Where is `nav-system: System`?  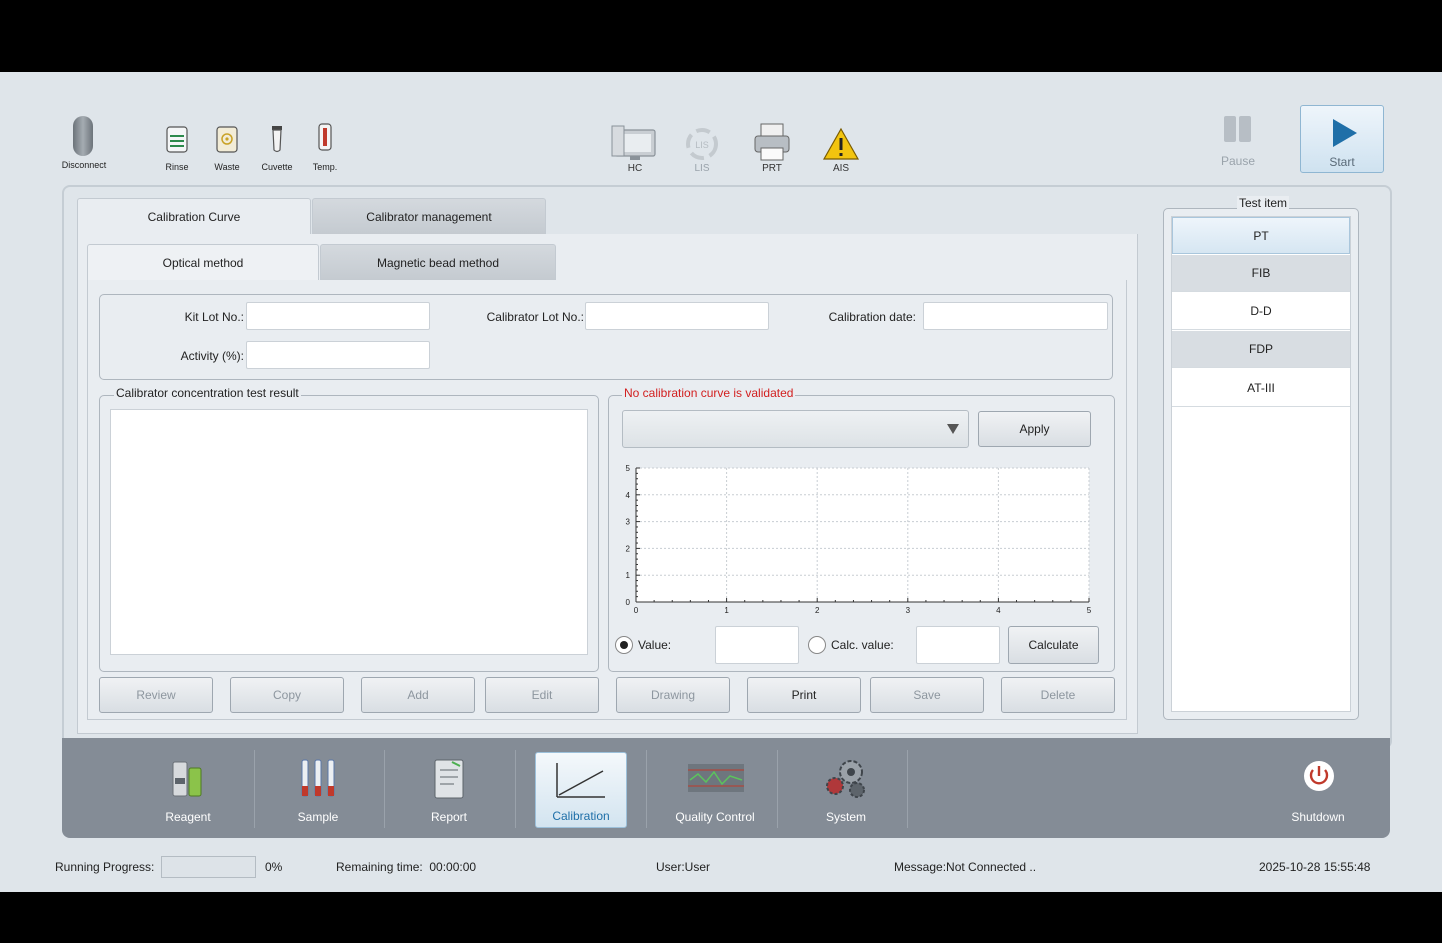
nav-system: System is located at coordinates (846, 790).